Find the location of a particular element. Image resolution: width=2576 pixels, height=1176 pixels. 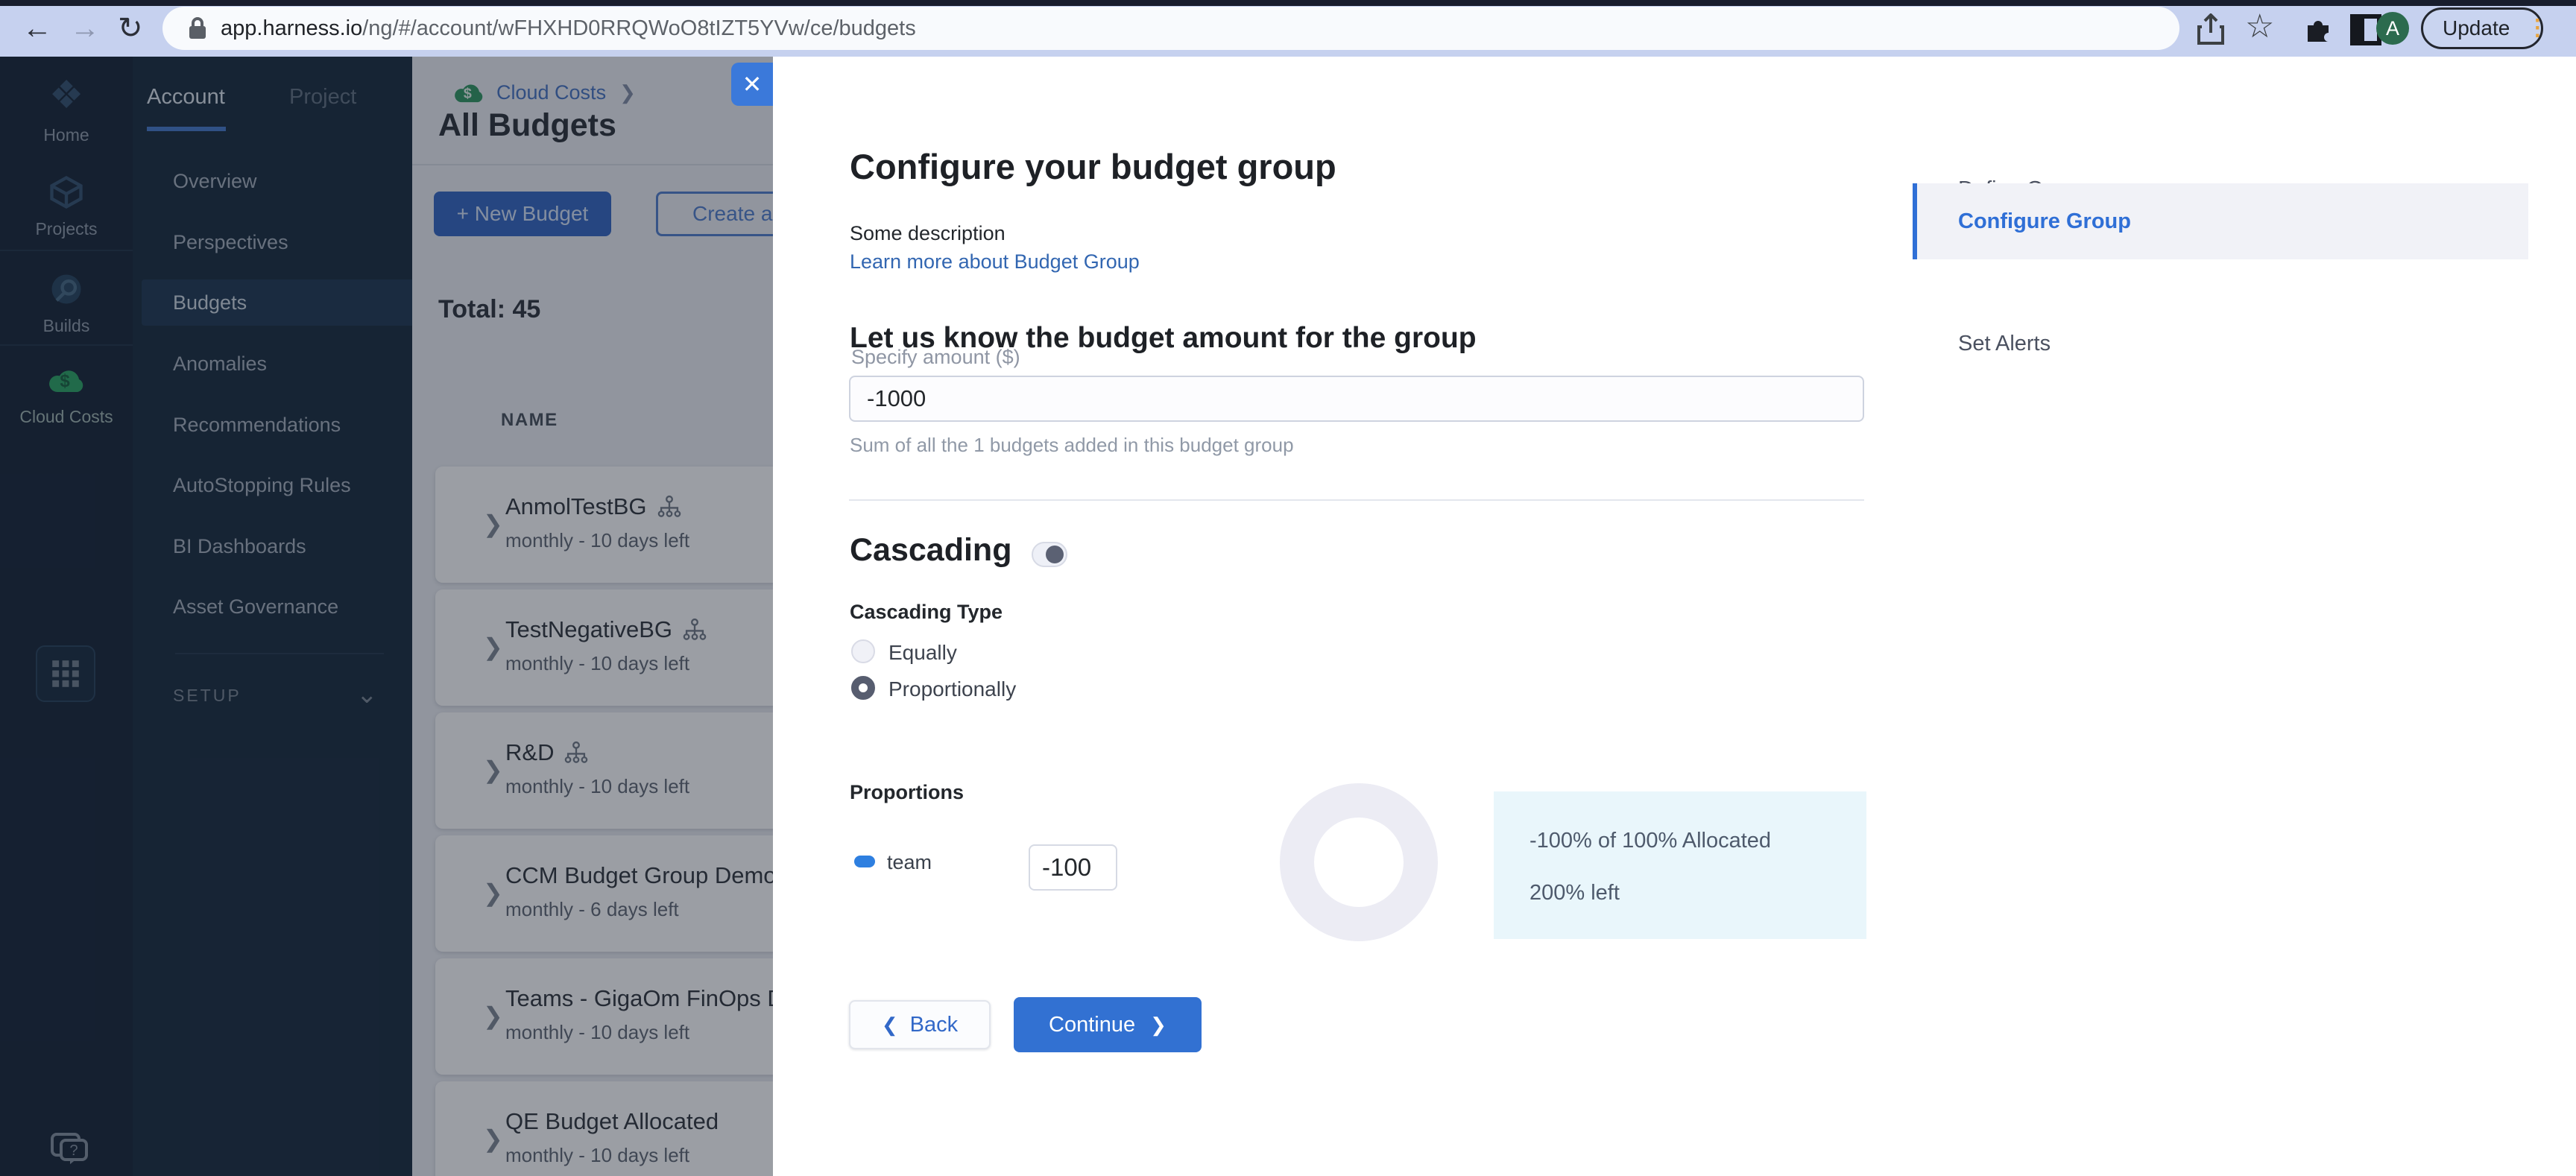

allocated-text: -100% of 100% Allocated is located at coordinates (1651, 841).